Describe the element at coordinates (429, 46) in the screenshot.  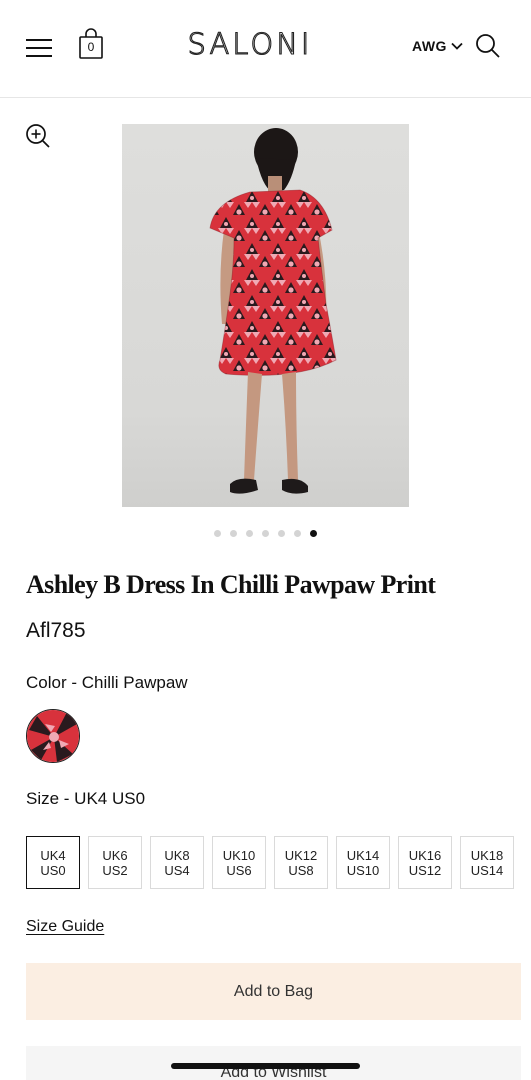
I see `currency-label: AWG` at that location.